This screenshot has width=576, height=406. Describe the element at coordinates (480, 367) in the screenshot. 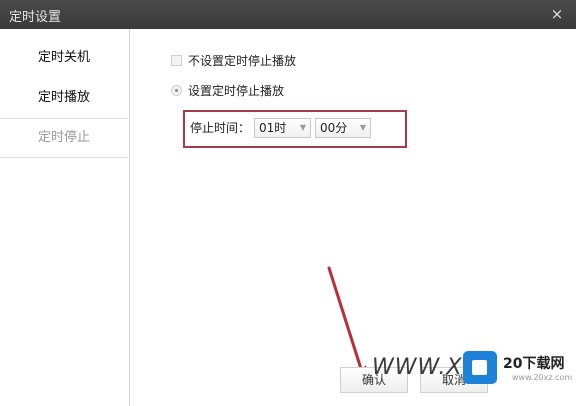

I see `logo-icon` at that location.